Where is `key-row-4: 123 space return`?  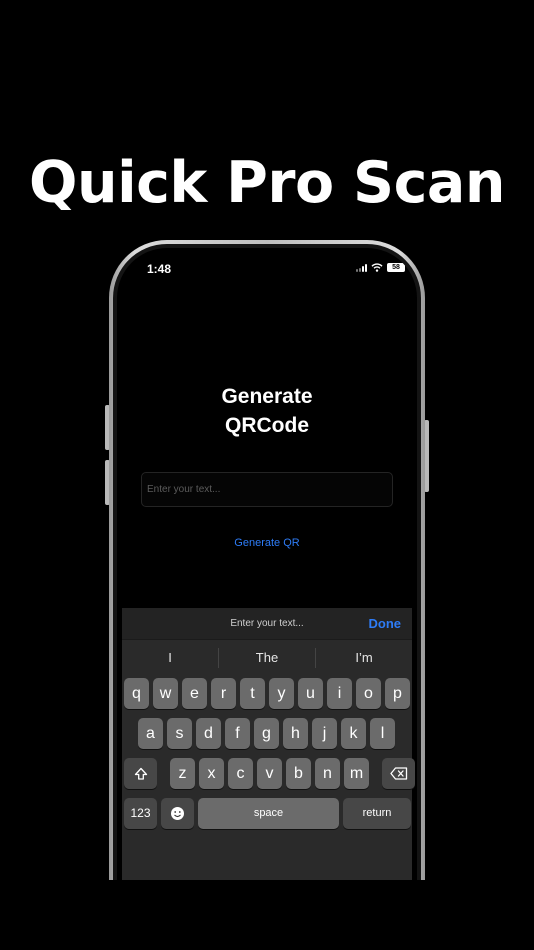
key-row-4: 123 space return is located at coordinates (267, 813).